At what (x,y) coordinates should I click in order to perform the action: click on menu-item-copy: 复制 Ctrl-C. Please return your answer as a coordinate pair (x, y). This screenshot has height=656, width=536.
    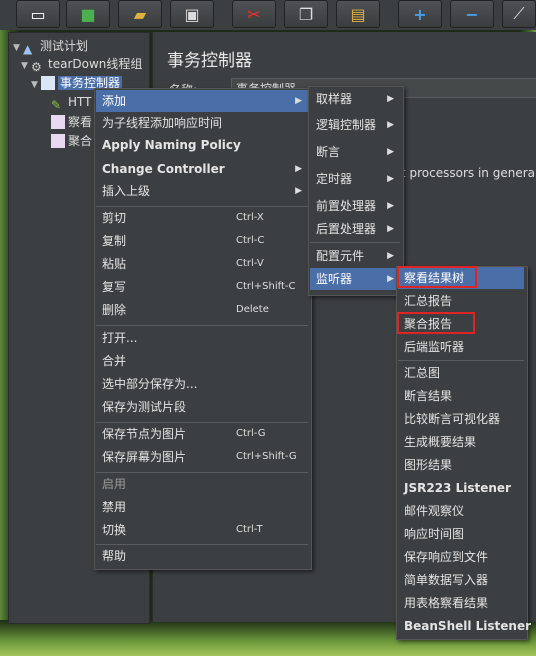
    Looking at the image, I should click on (202, 241).